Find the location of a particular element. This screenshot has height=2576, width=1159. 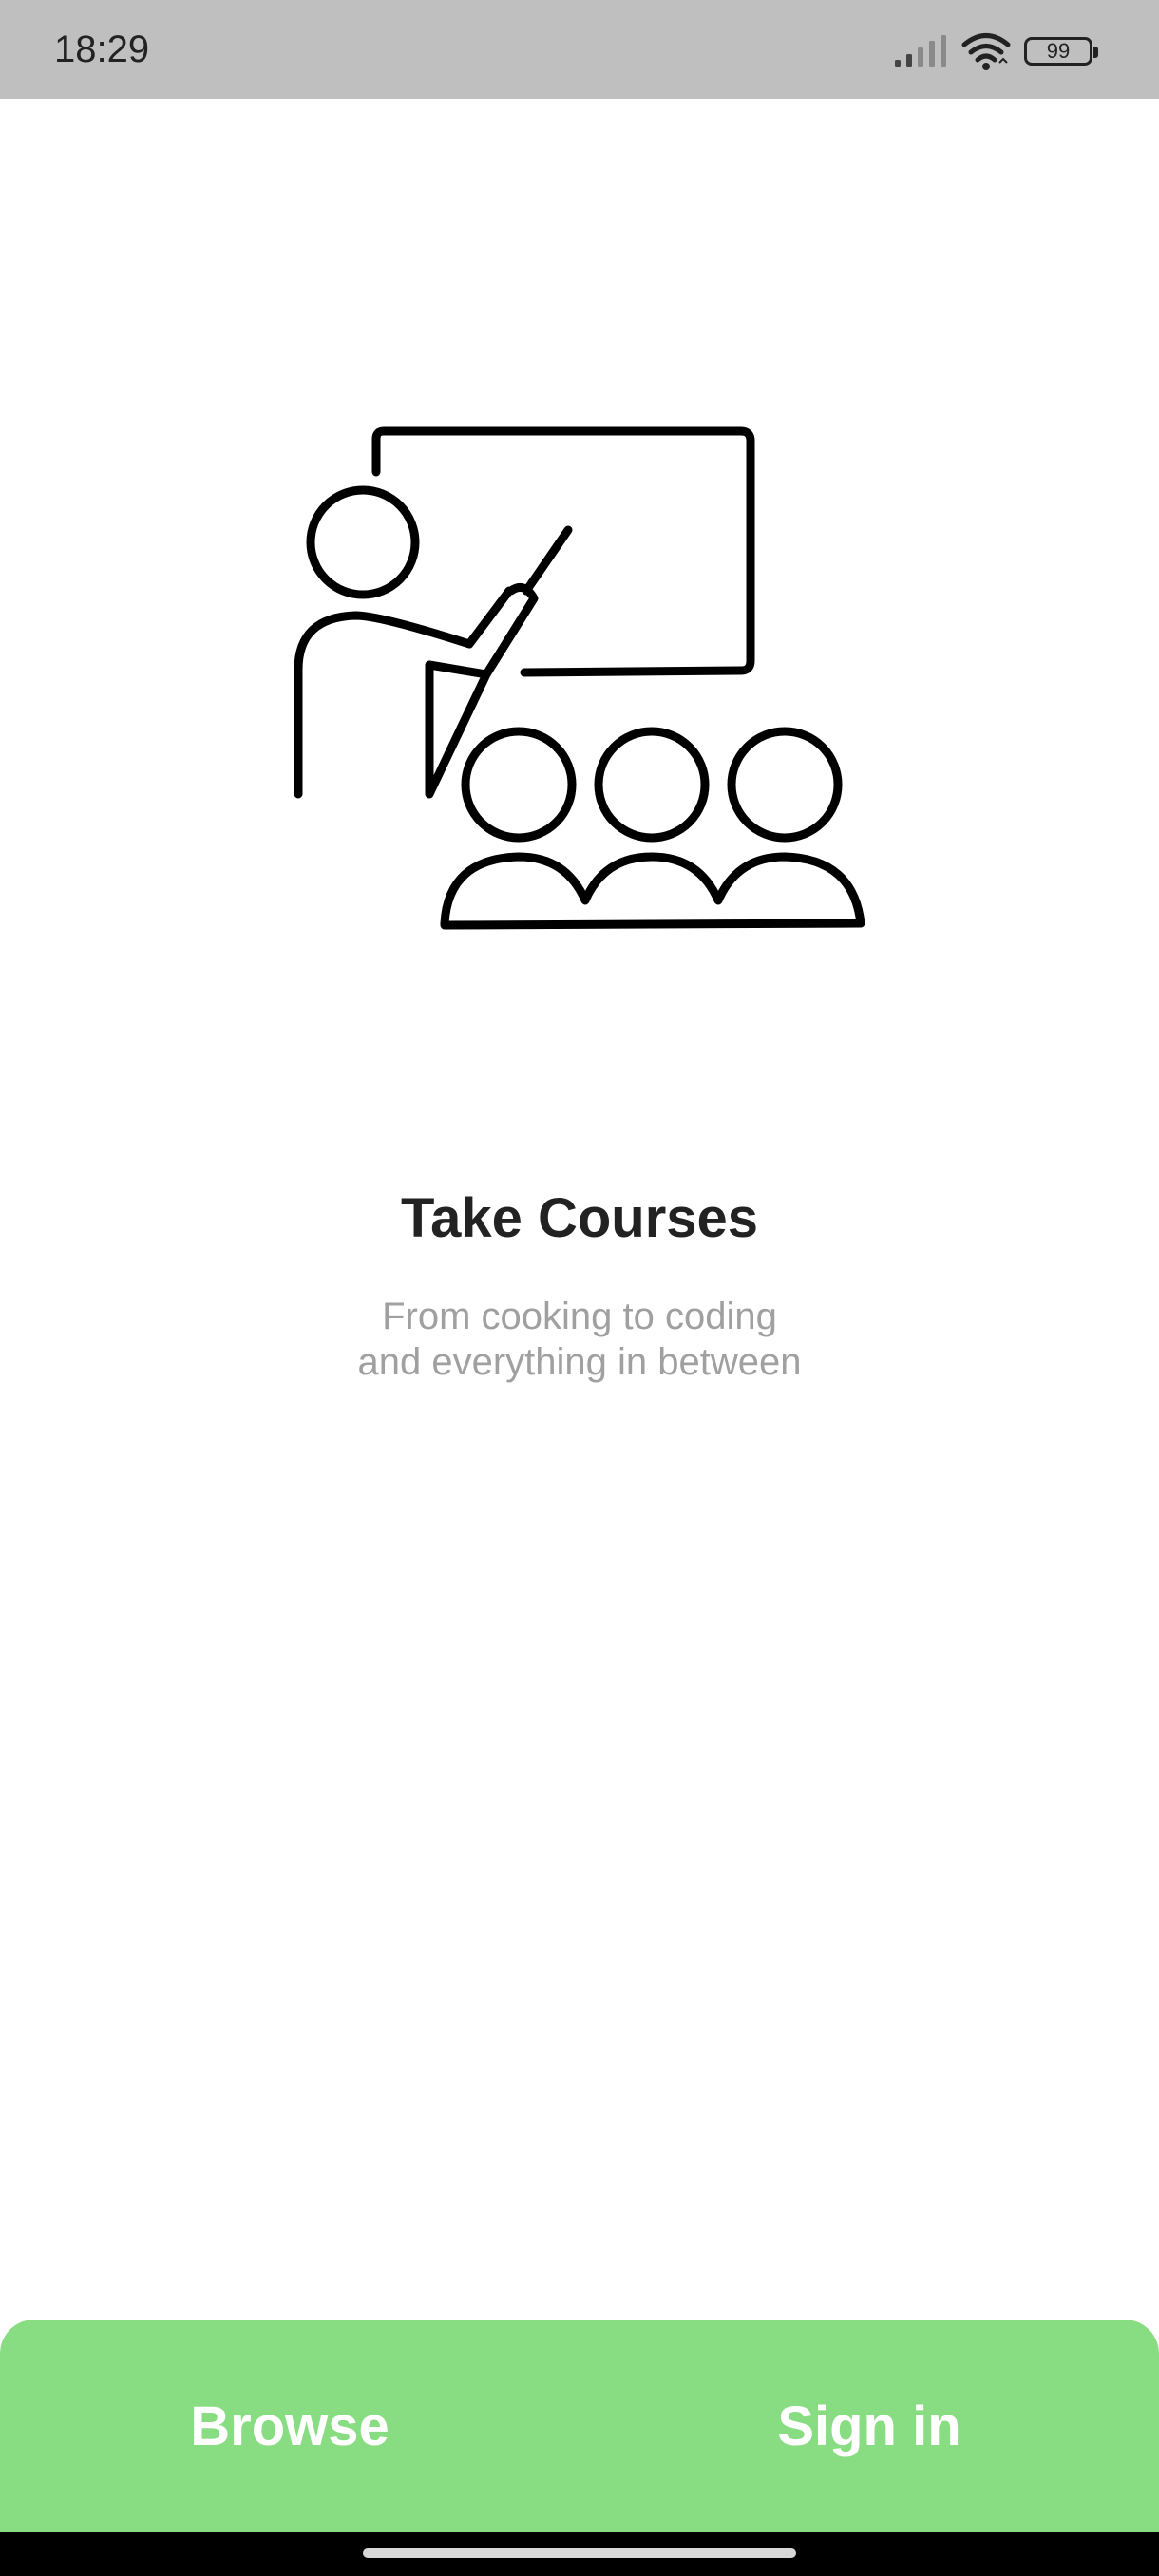

sign-in-button: Sign in is located at coordinates (869, 2426).